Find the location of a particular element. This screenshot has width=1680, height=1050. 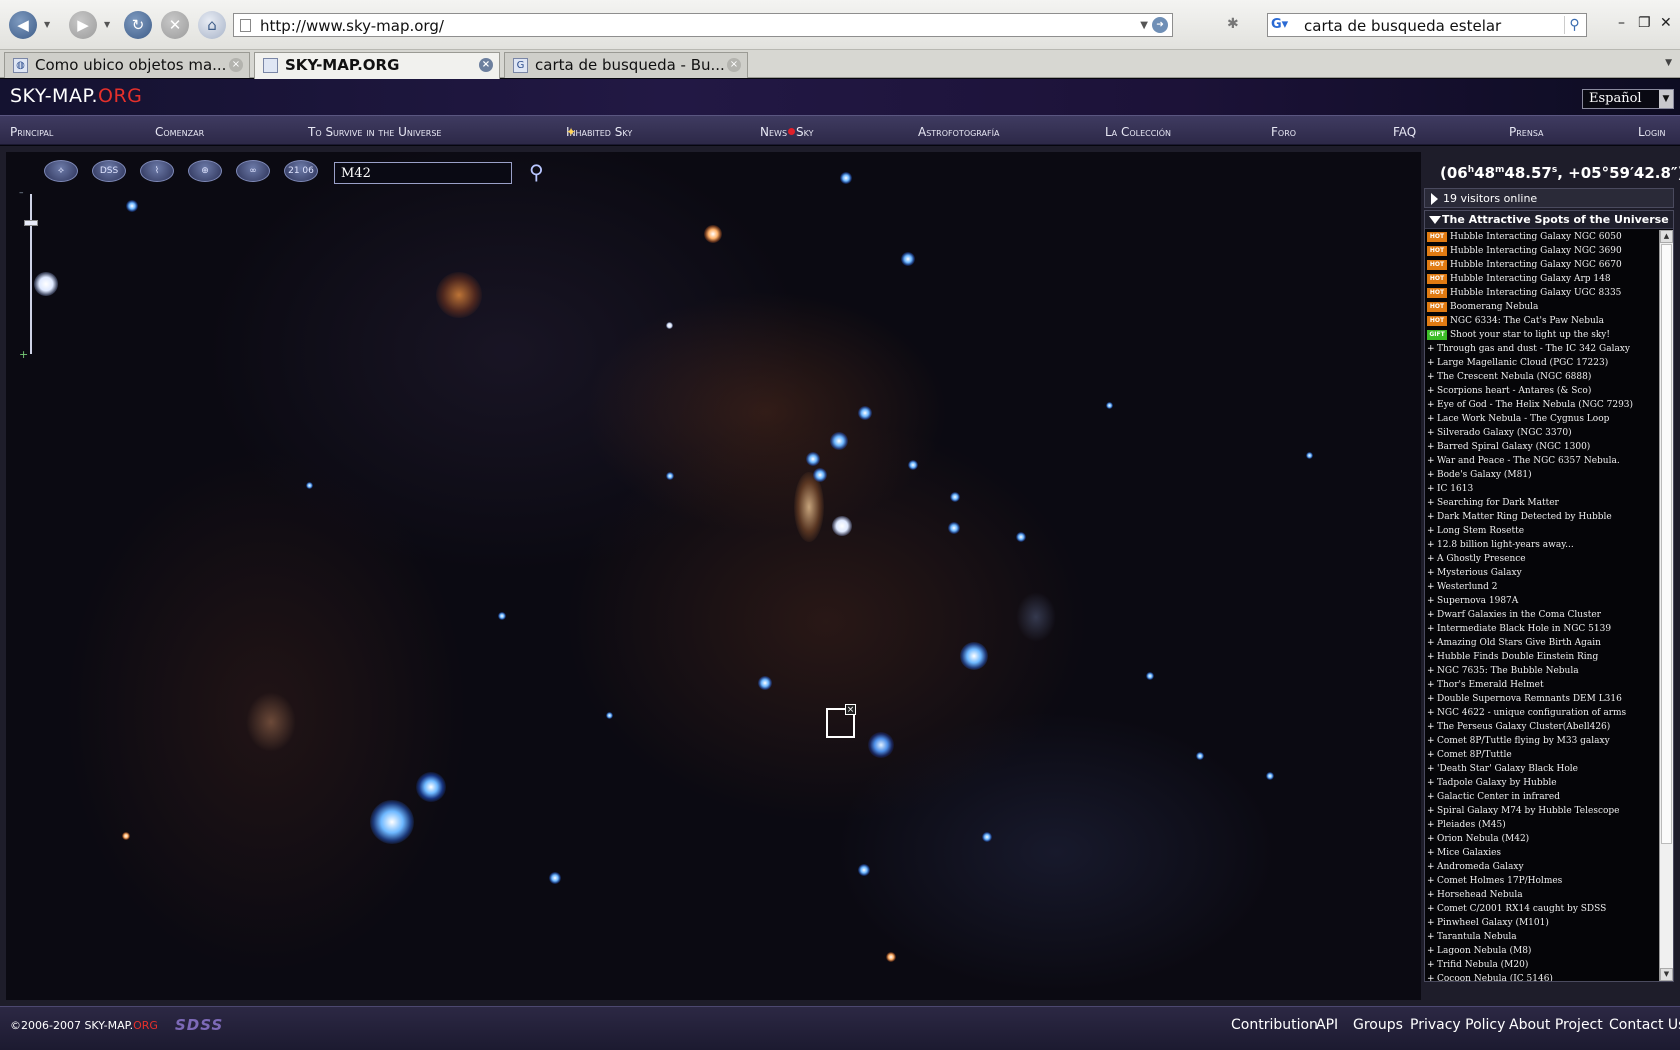

spot-item: + Pleiades (M45) is located at coordinates (1541, 825).